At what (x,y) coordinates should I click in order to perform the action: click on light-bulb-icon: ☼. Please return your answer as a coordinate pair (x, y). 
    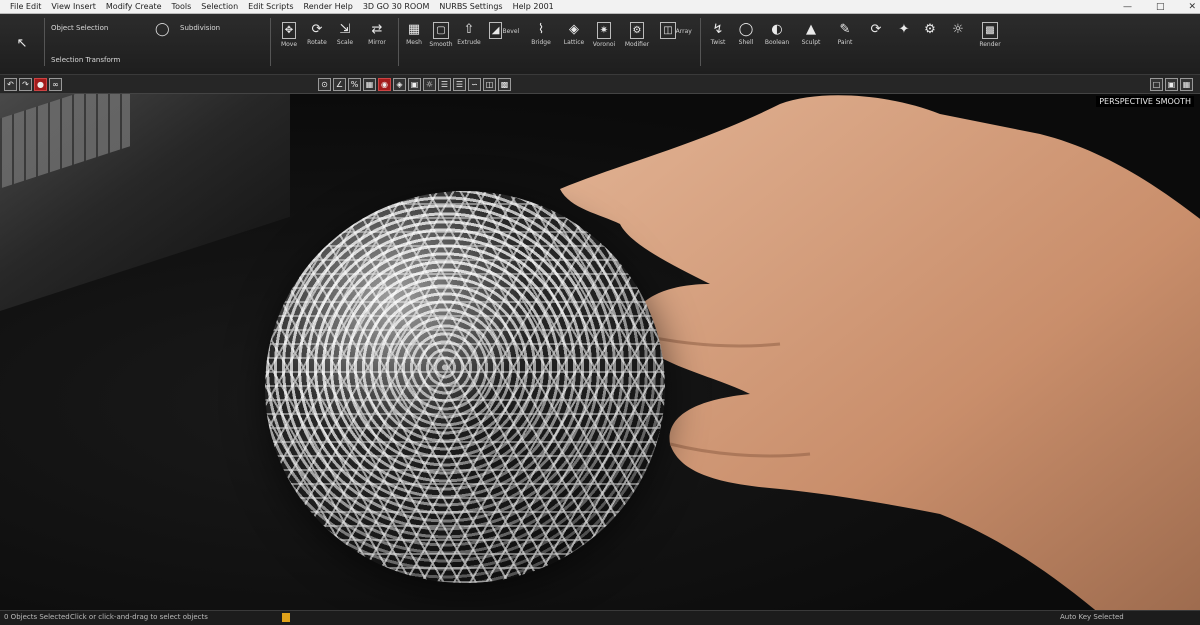
    Looking at the image, I should click on (429, 84).